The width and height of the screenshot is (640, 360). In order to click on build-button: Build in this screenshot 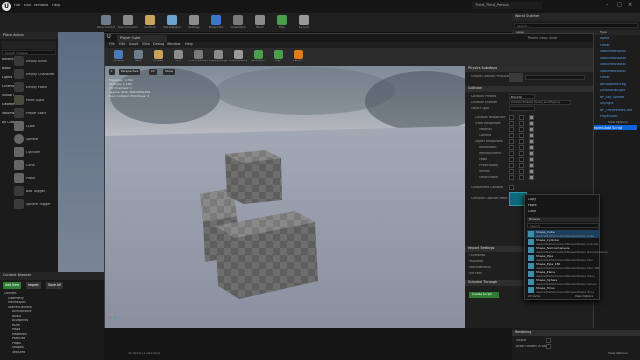, I will do `click(260, 22)`.